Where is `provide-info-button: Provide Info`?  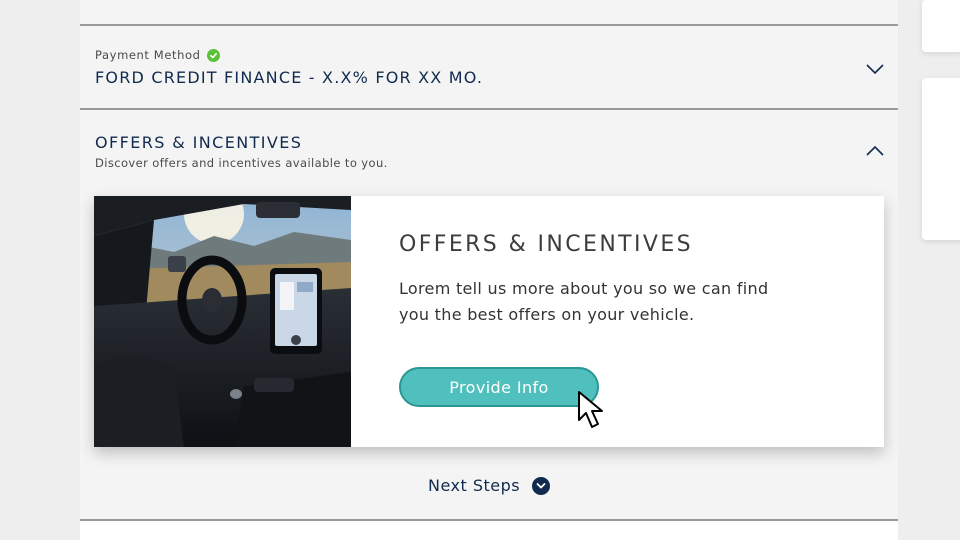
provide-info-button: Provide Info is located at coordinates (499, 387).